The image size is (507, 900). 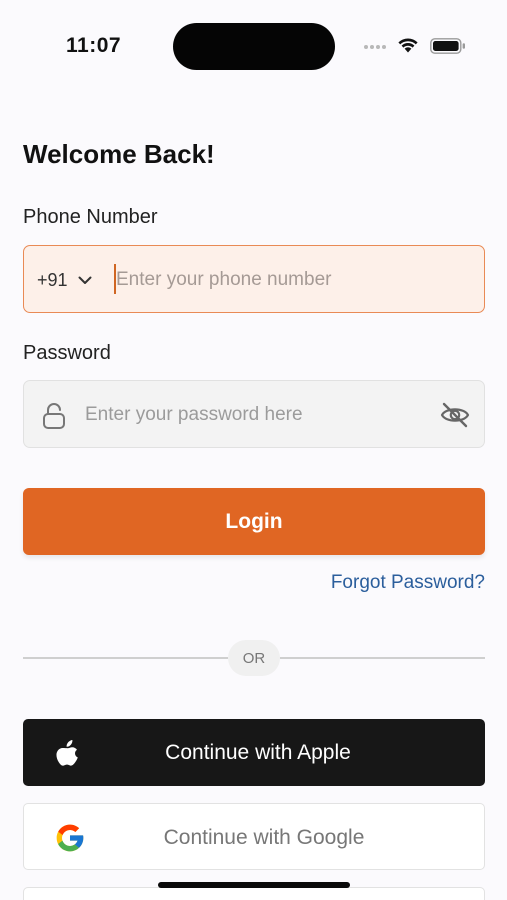 What do you see at coordinates (90, 217) in the screenshot?
I see `phone-number-label: Phone Number` at bounding box center [90, 217].